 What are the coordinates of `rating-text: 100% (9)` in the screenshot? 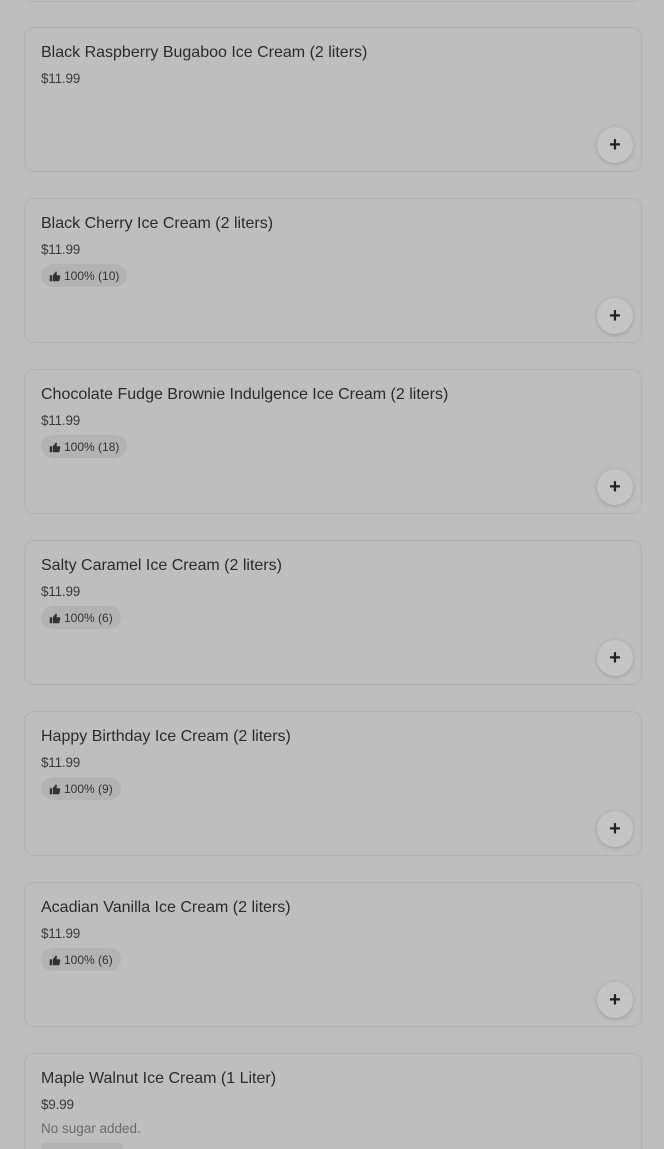 It's located at (88, 788).